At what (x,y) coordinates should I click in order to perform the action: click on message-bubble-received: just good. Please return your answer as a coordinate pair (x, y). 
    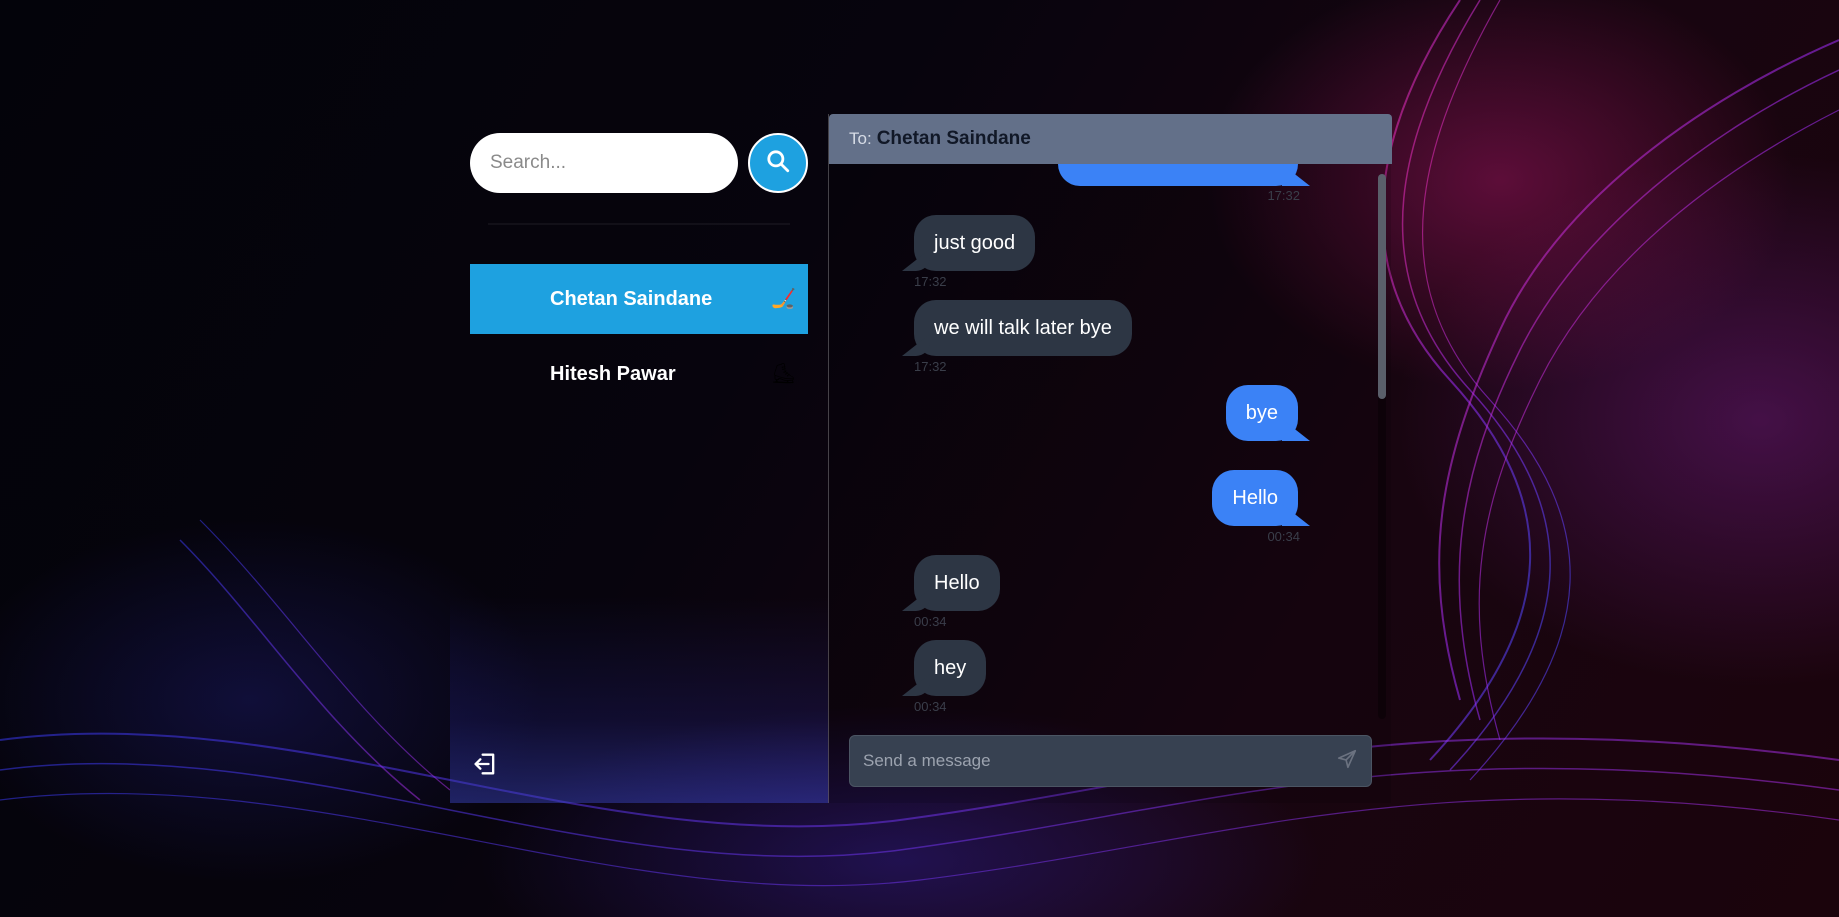
    Looking at the image, I should click on (975, 243).